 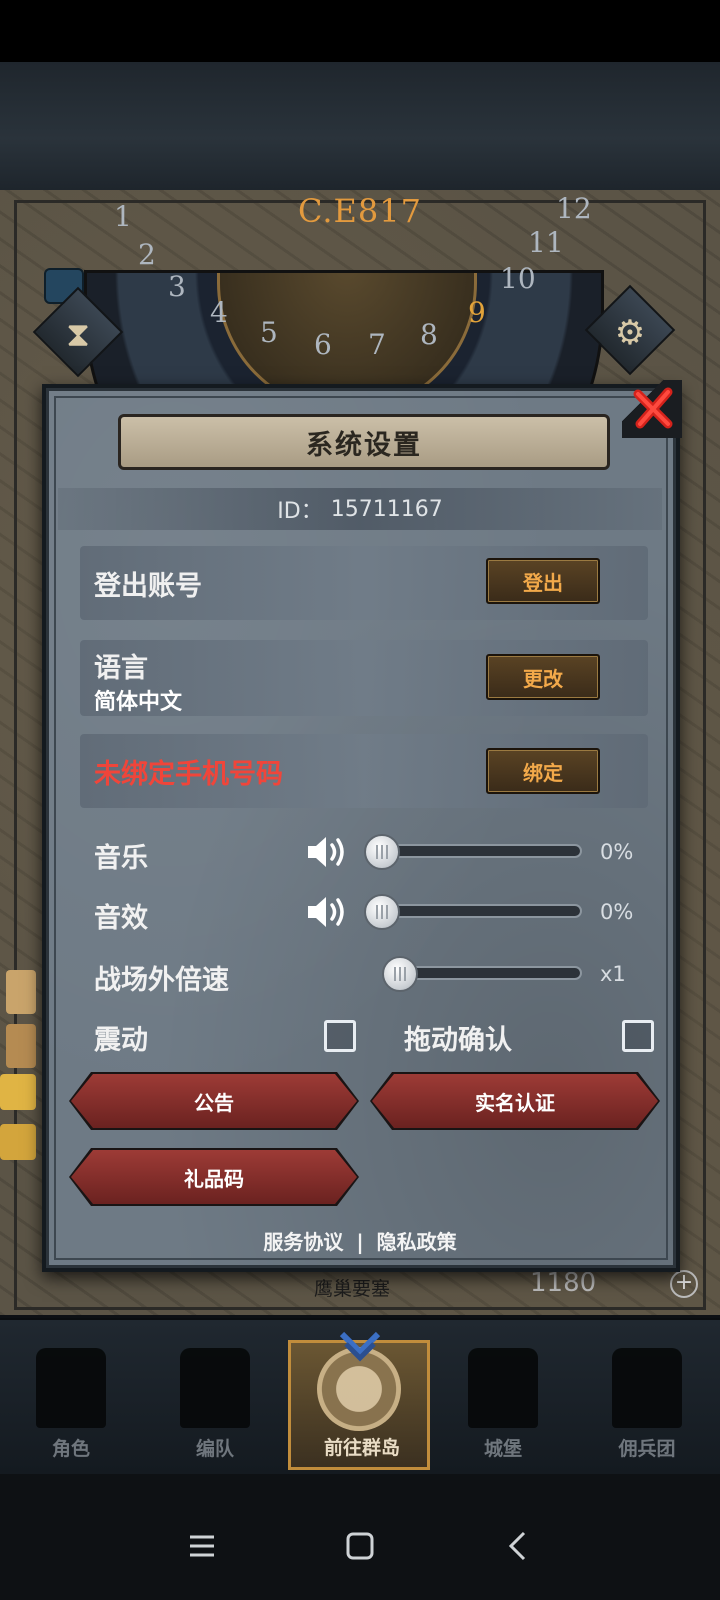 I want to click on sfx-speaker-icon, so click(x=328, y=912).